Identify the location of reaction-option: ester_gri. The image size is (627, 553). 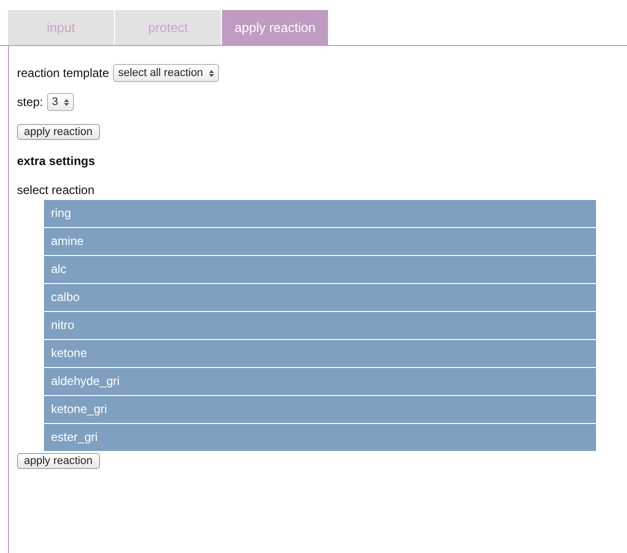
(320, 437).